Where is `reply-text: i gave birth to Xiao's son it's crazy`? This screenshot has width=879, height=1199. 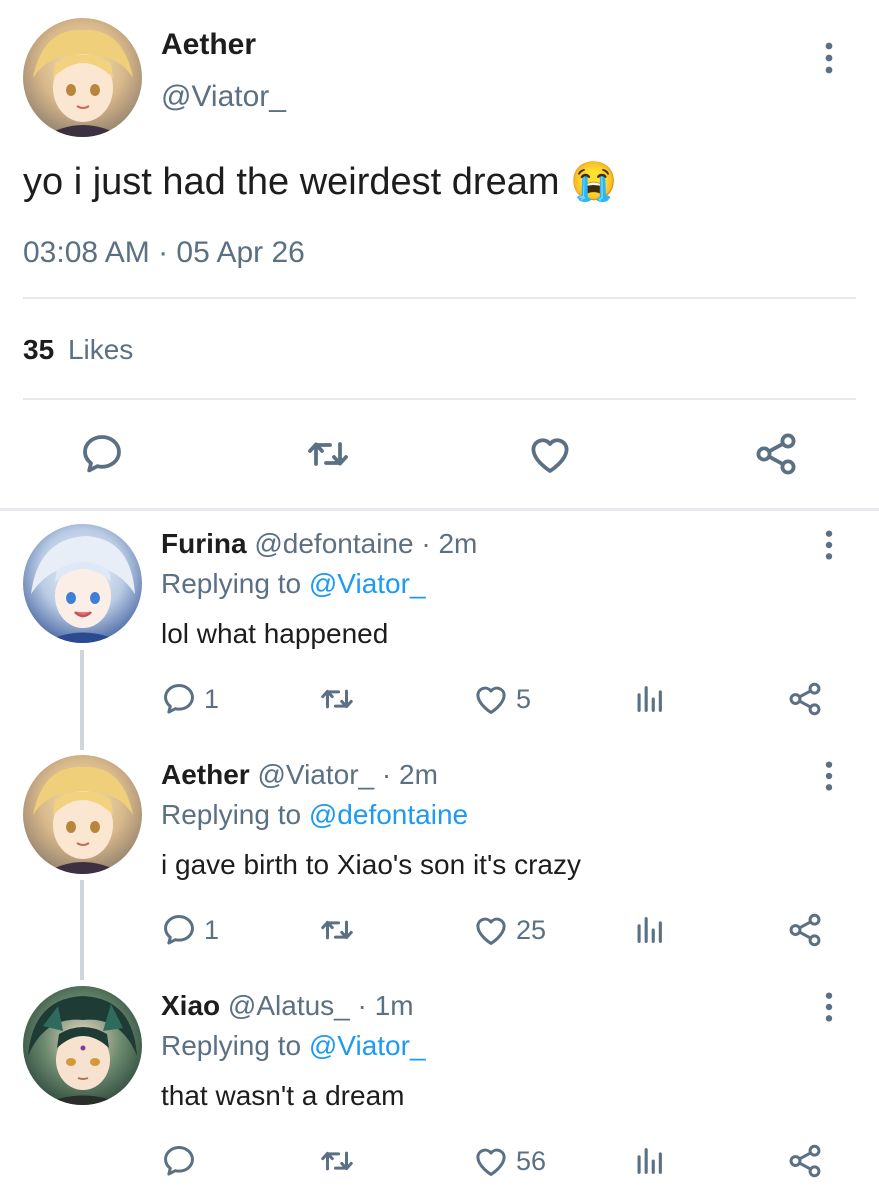 reply-text: i gave birth to Xiao's son it's crazy is located at coordinates (371, 864).